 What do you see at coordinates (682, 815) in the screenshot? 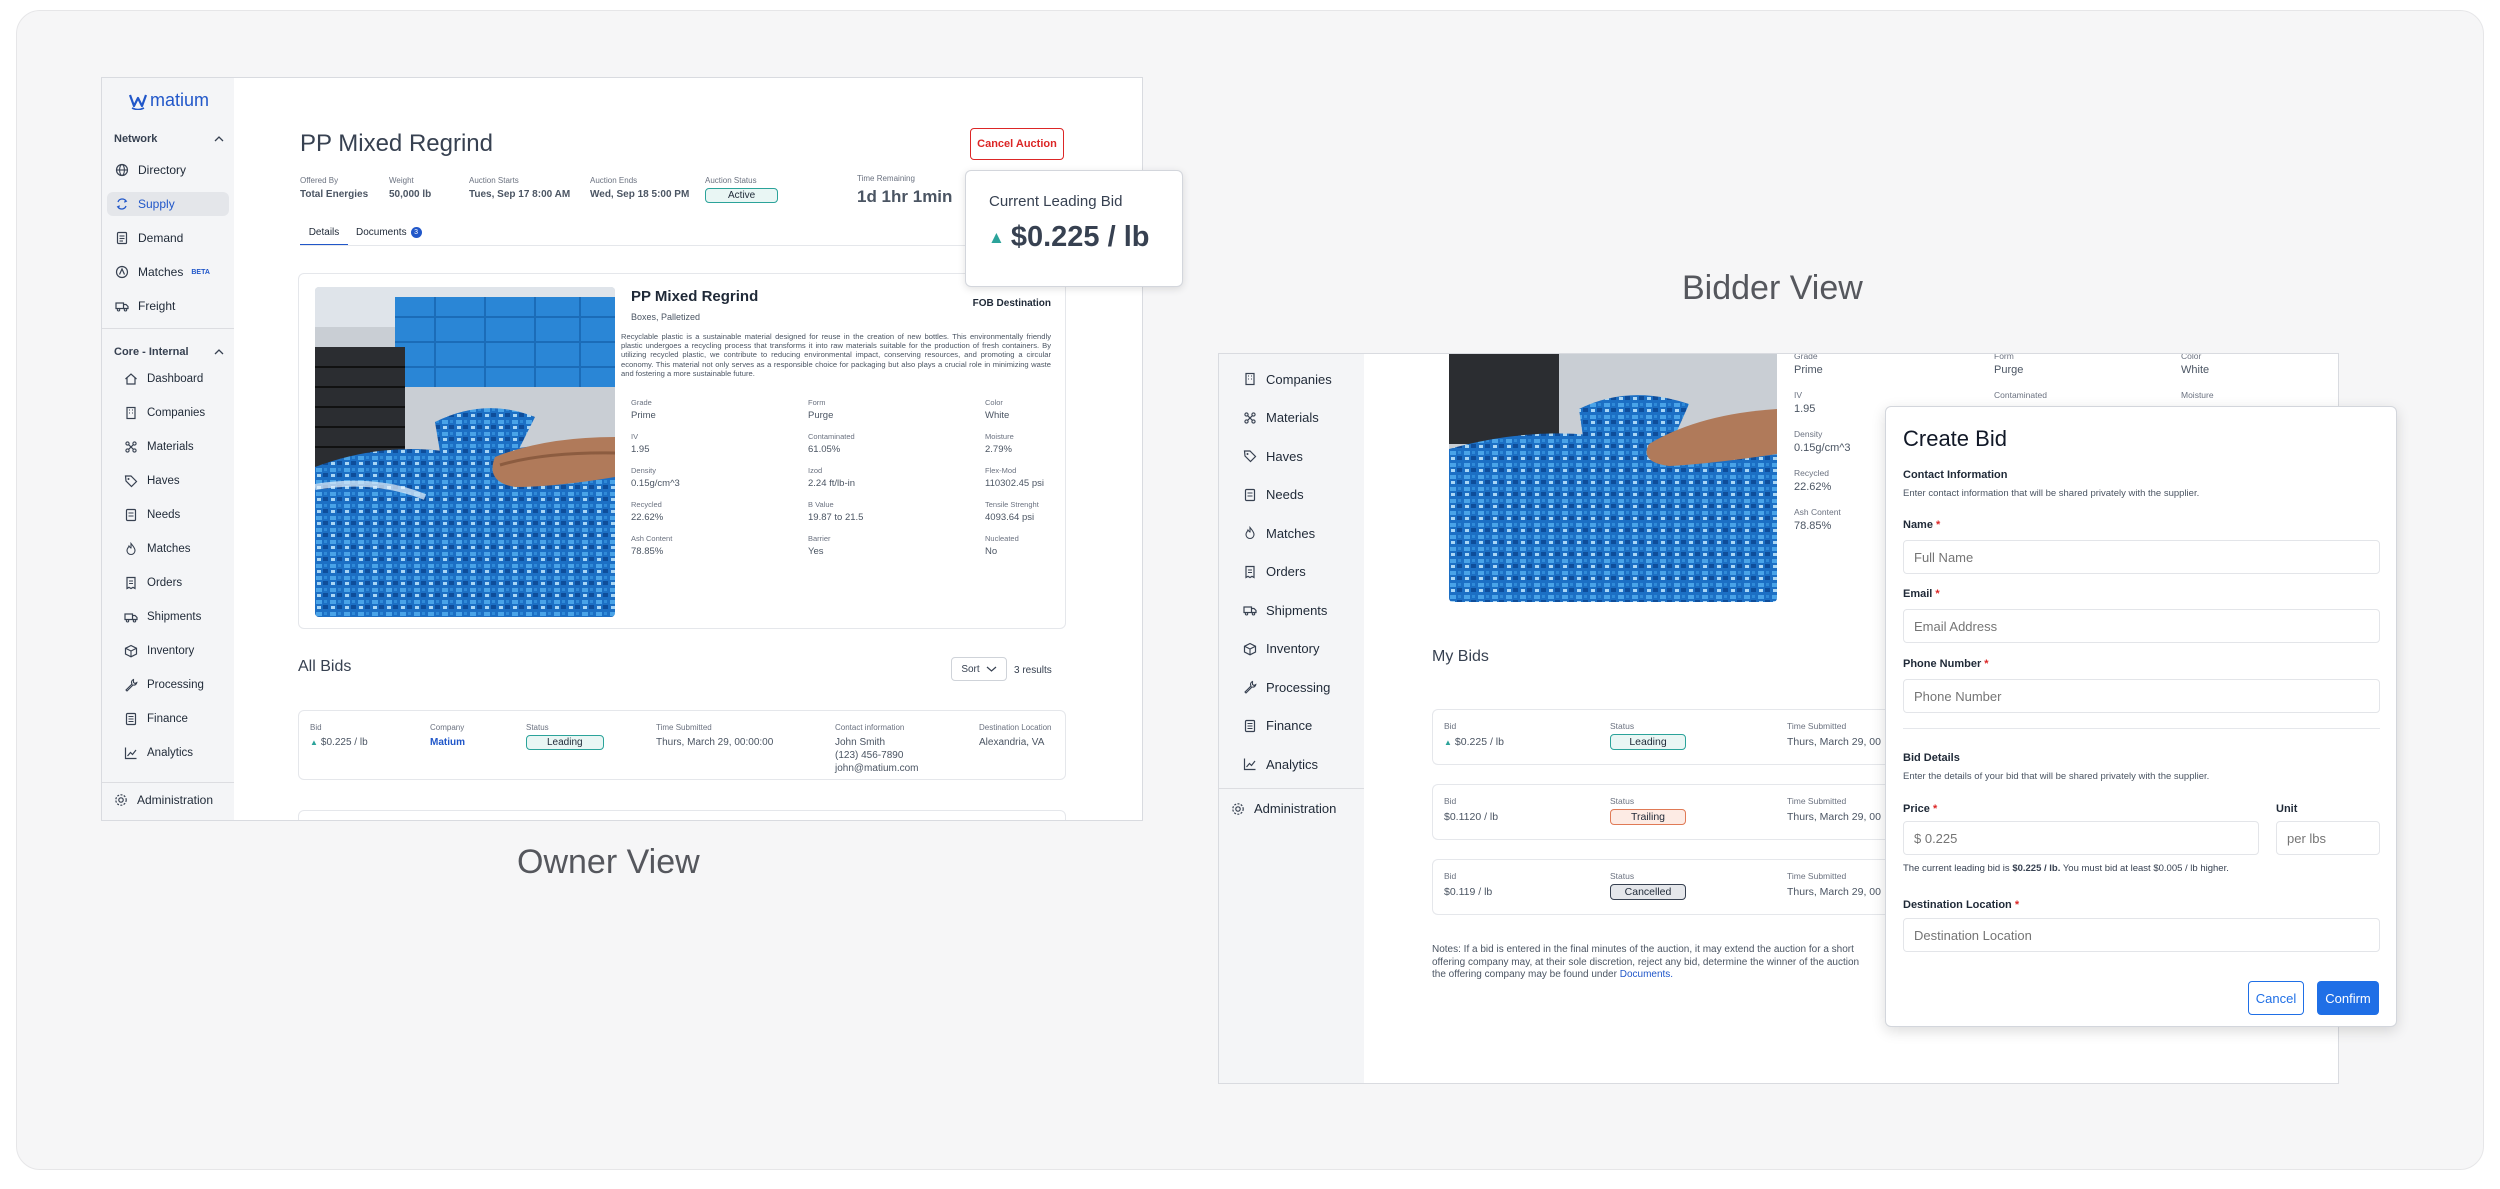
I see `bid-row` at bounding box center [682, 815].